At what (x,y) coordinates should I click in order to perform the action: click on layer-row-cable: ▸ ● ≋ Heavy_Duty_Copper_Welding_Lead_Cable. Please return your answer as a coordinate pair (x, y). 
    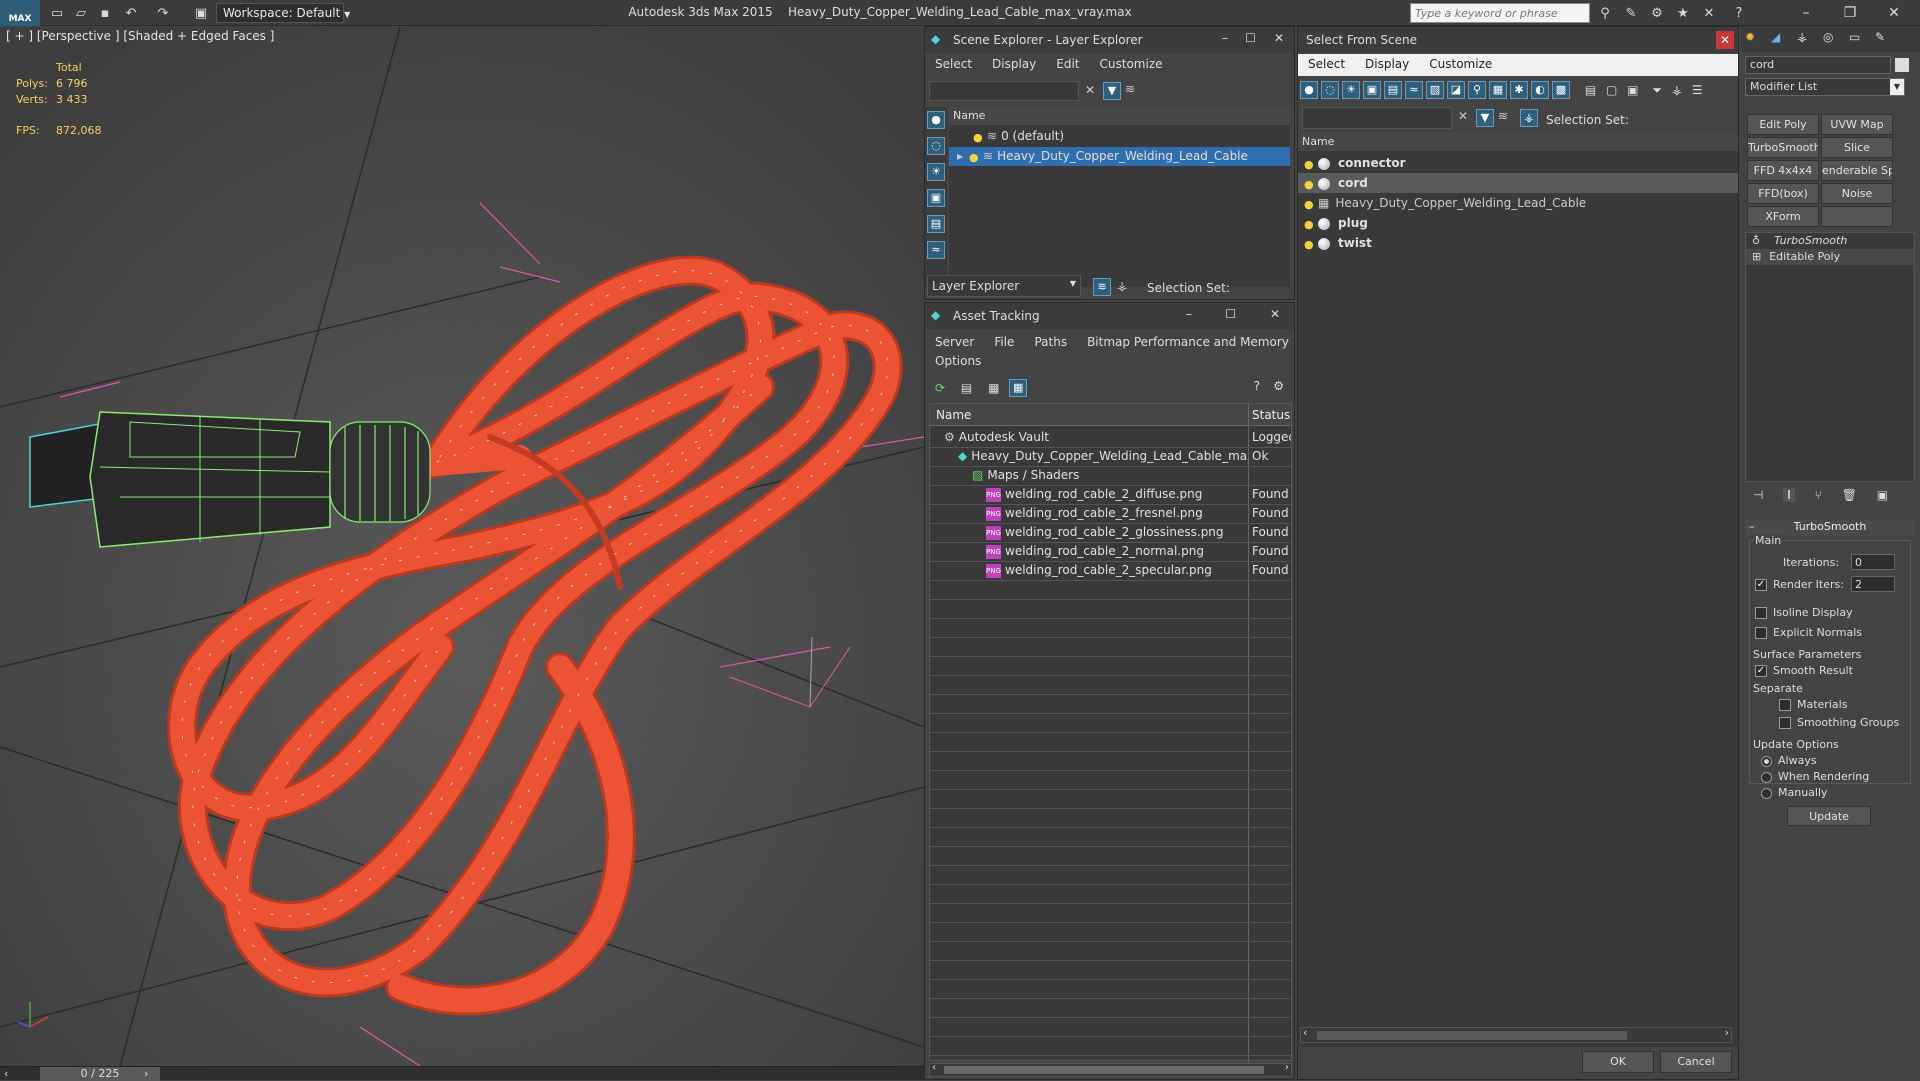
    Looking at the image, I should click on (1119, 156).